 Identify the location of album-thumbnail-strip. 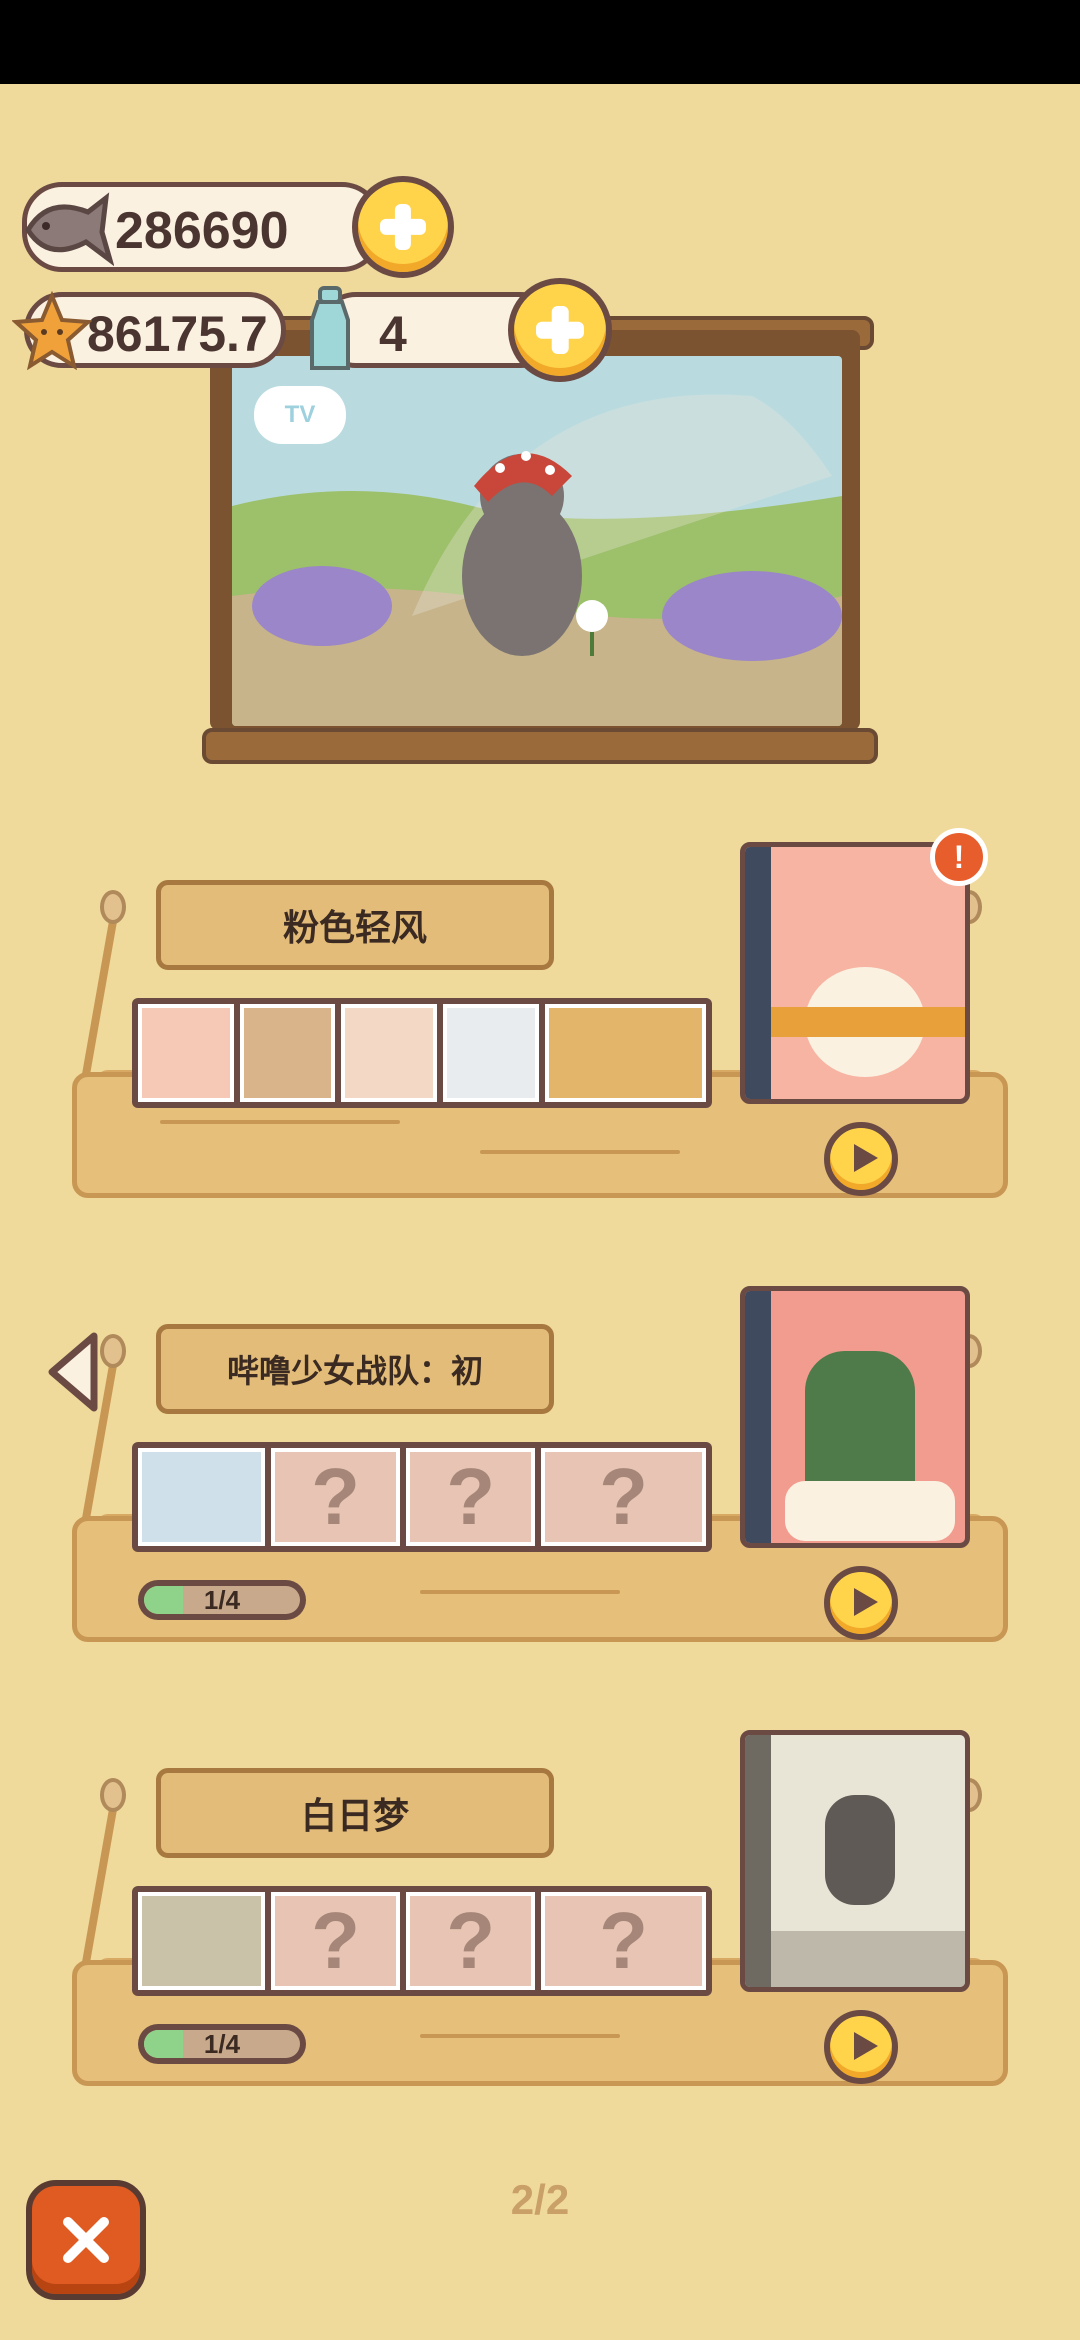
(422, 1053).